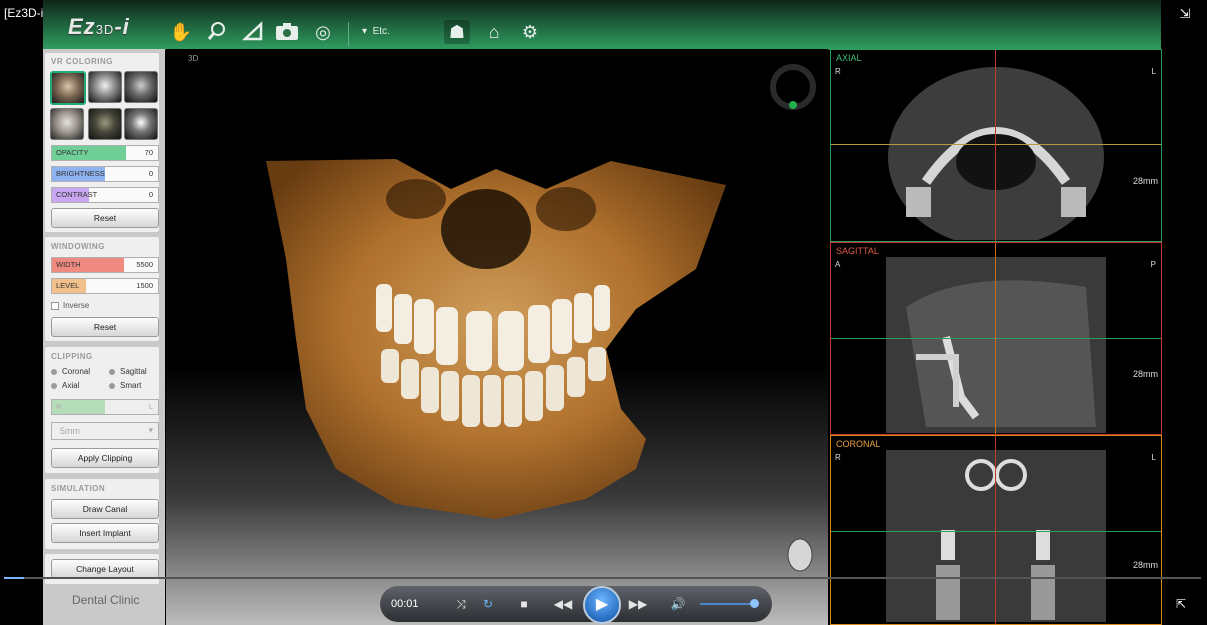  What do you see at coordinates (494, 32) in the screenshot?
I see `view-reset-icon: ⌂` at bounding box center [494, 32].